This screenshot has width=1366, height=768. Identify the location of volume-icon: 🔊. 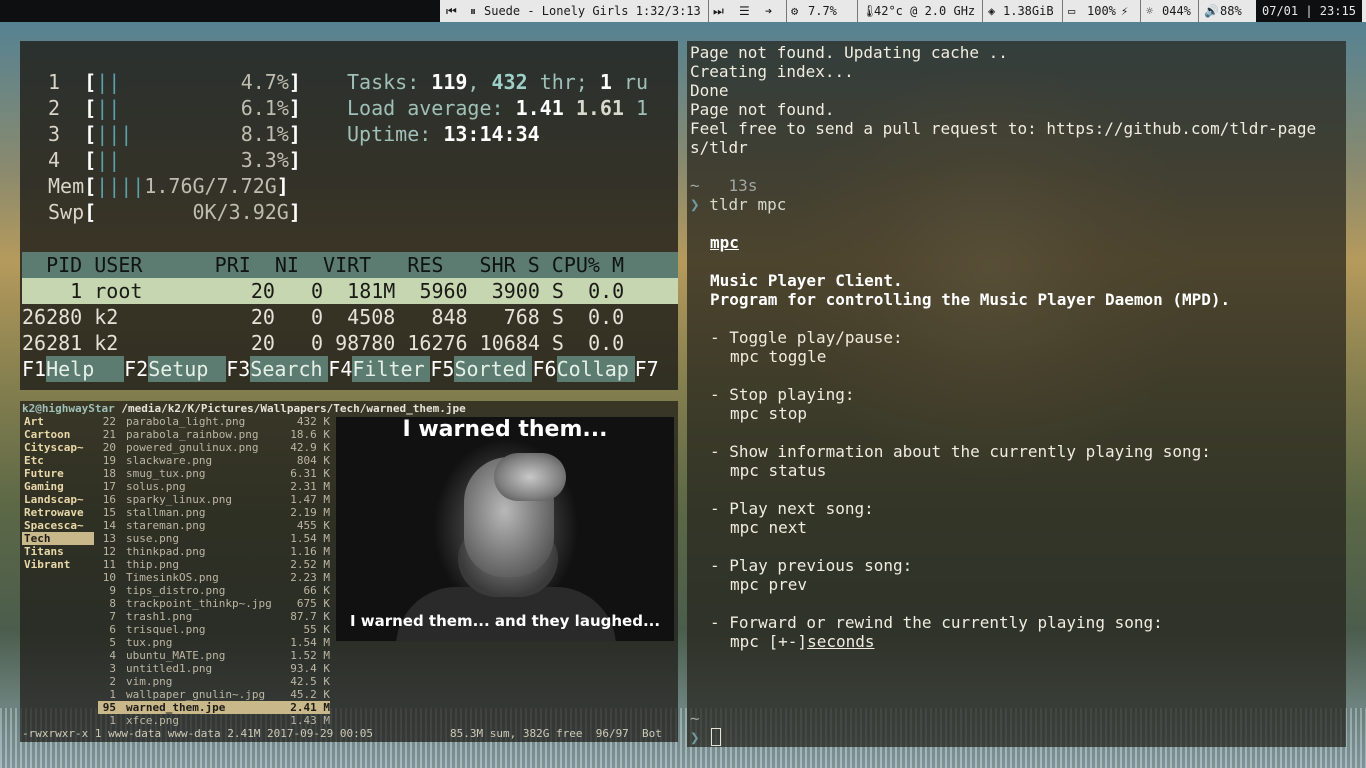
(1211, 11).